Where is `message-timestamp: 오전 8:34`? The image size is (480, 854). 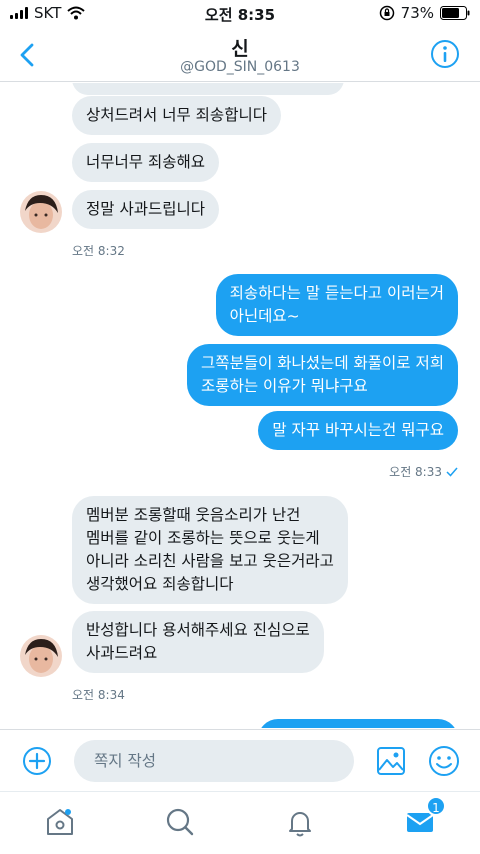 message-timestamp: 오전 8:34 is located at coordinates (98, 695).